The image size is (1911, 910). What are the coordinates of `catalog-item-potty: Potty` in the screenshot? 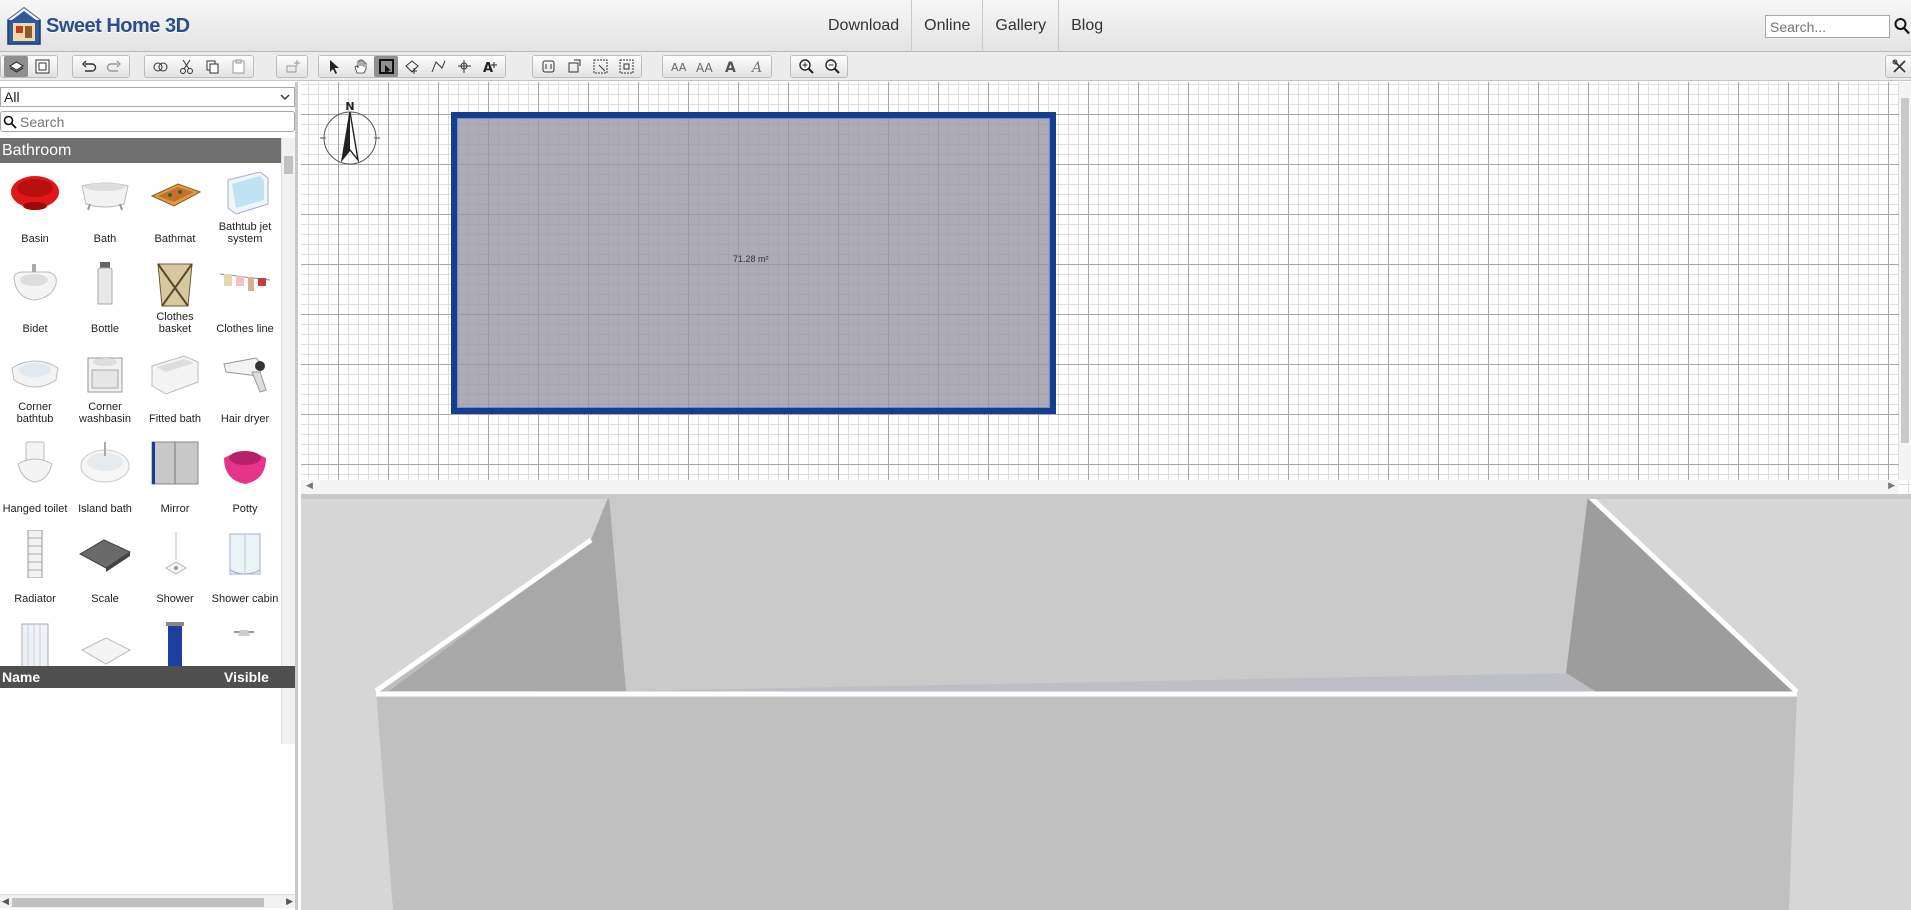 It's located at (245, 484).